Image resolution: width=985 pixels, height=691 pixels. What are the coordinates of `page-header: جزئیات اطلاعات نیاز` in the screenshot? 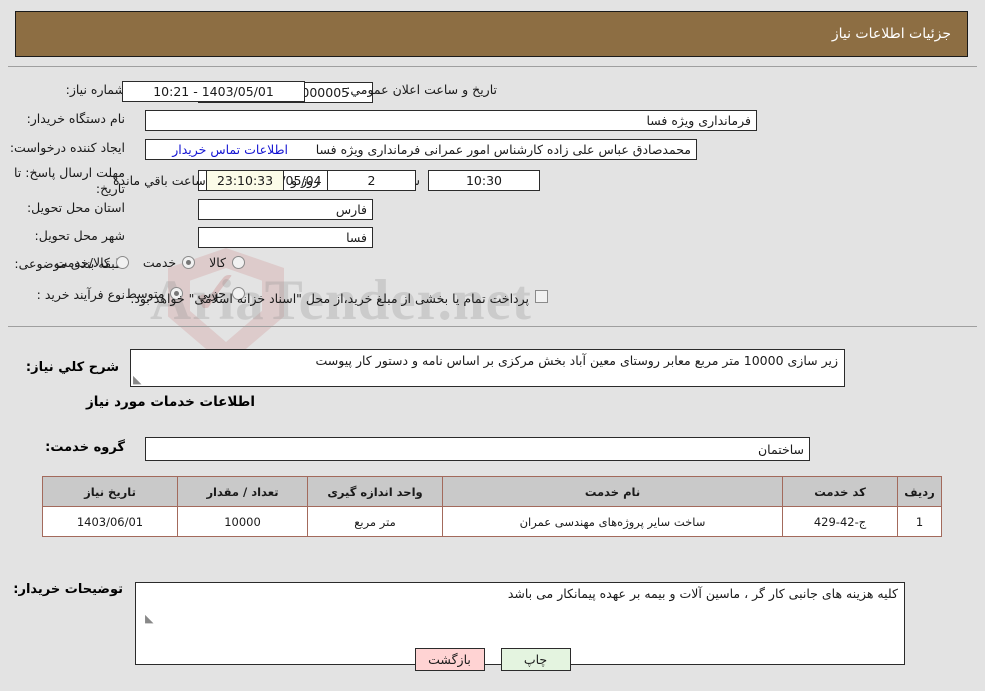 It's located at (491, 34).